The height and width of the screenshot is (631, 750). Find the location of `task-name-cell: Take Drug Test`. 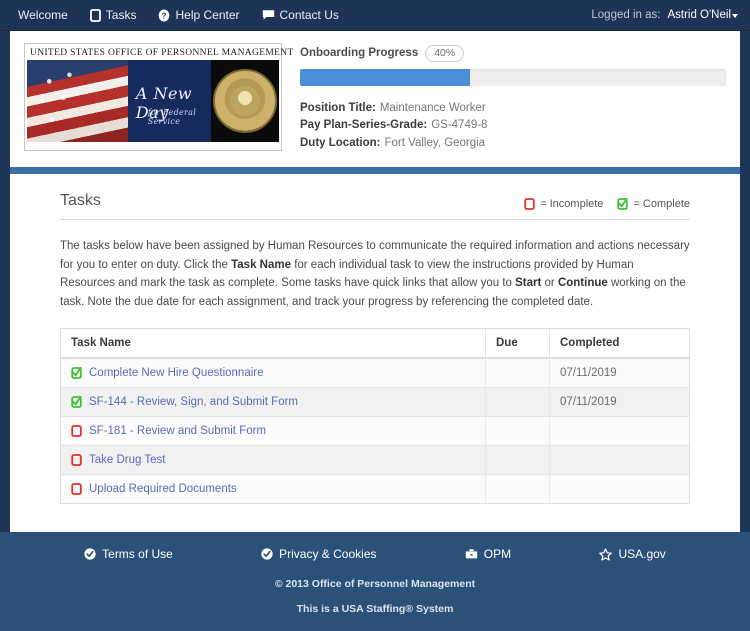

task-name-cell: Take Drug Test is located at coordinates (273, 460).